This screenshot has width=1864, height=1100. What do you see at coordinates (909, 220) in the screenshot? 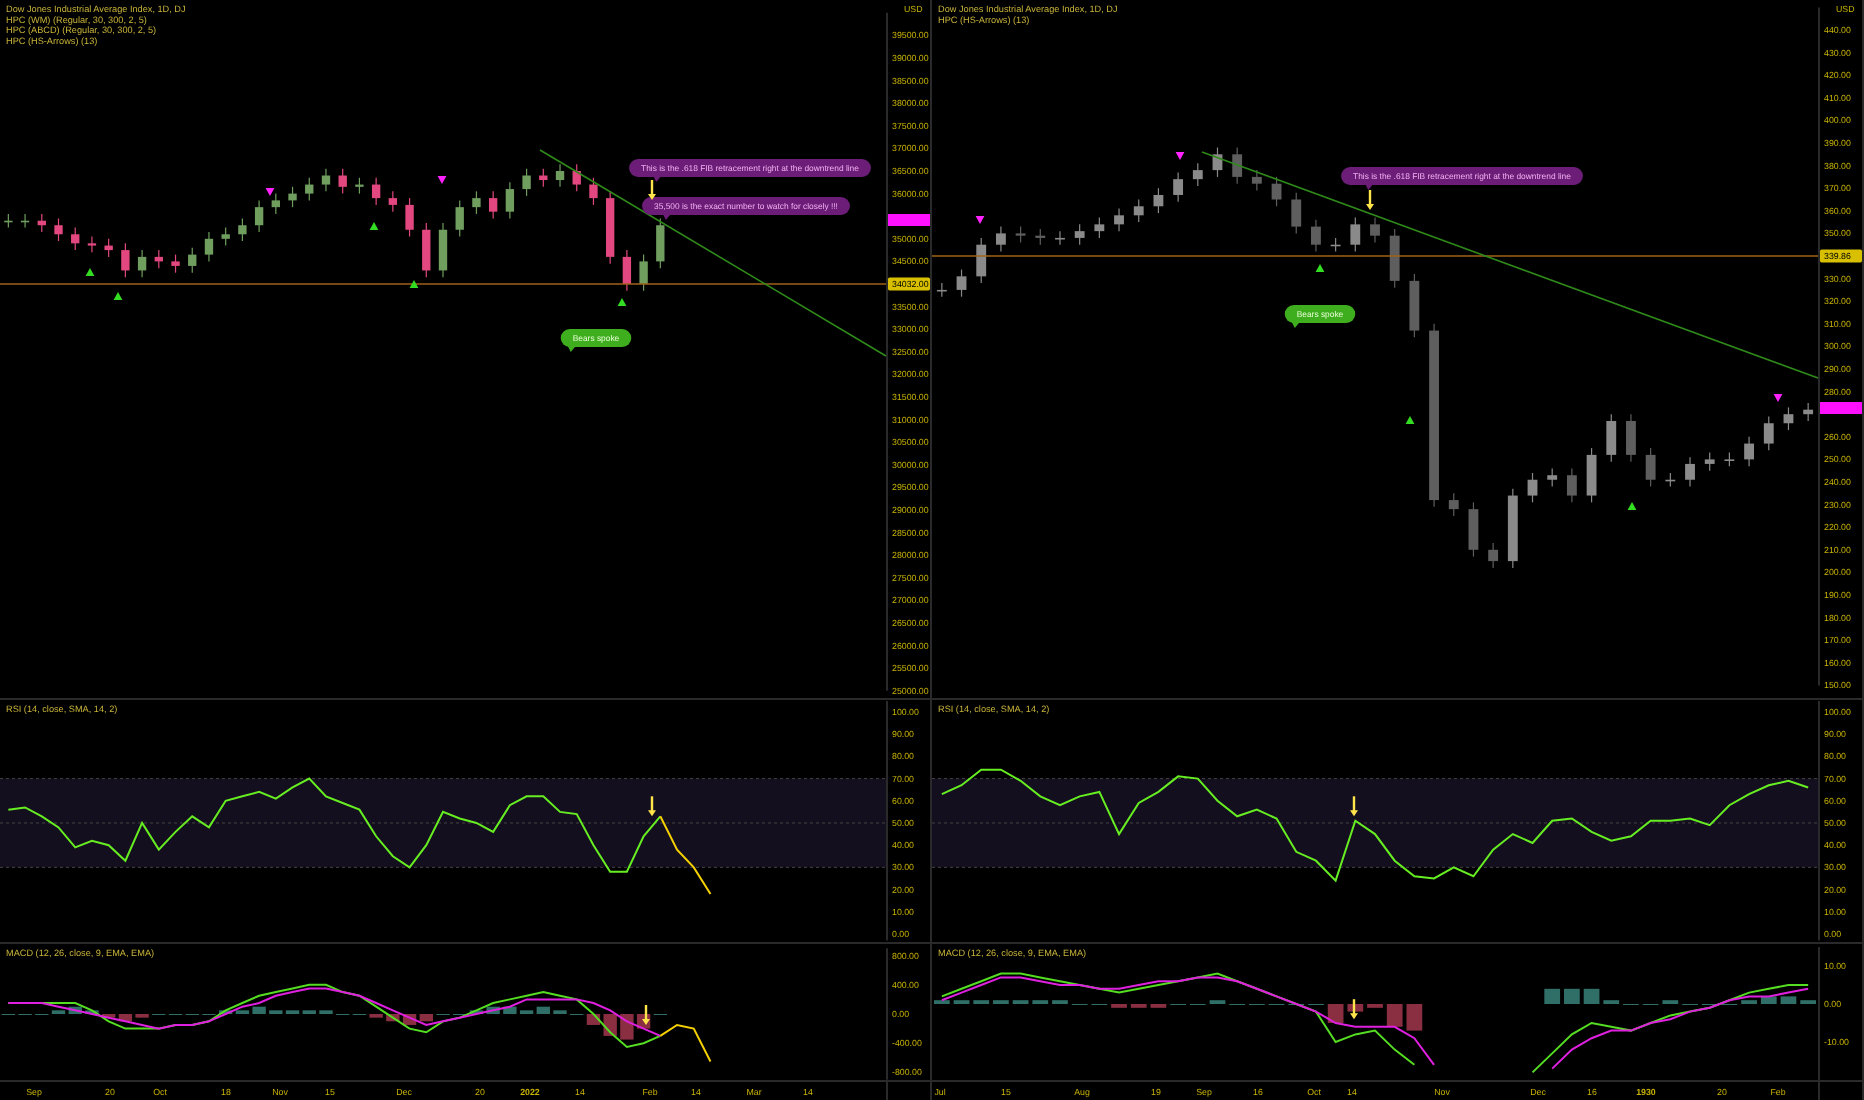
I see `price-tag` at bounding box center [909, 220].